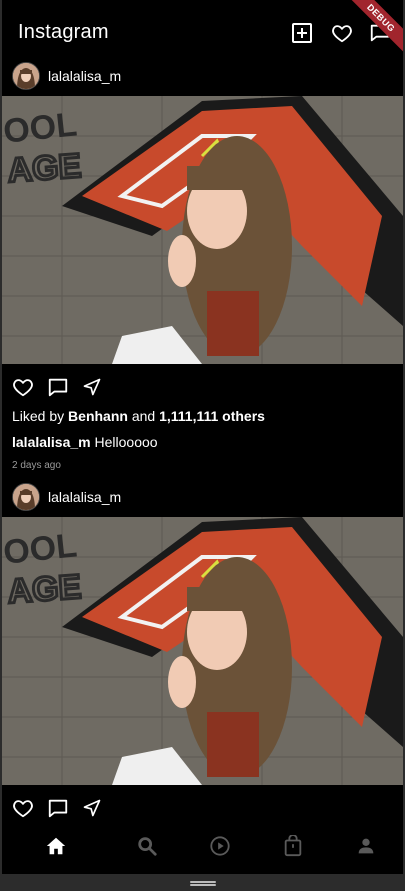  I want to click on app-title: Instagram, so click(63, 32).